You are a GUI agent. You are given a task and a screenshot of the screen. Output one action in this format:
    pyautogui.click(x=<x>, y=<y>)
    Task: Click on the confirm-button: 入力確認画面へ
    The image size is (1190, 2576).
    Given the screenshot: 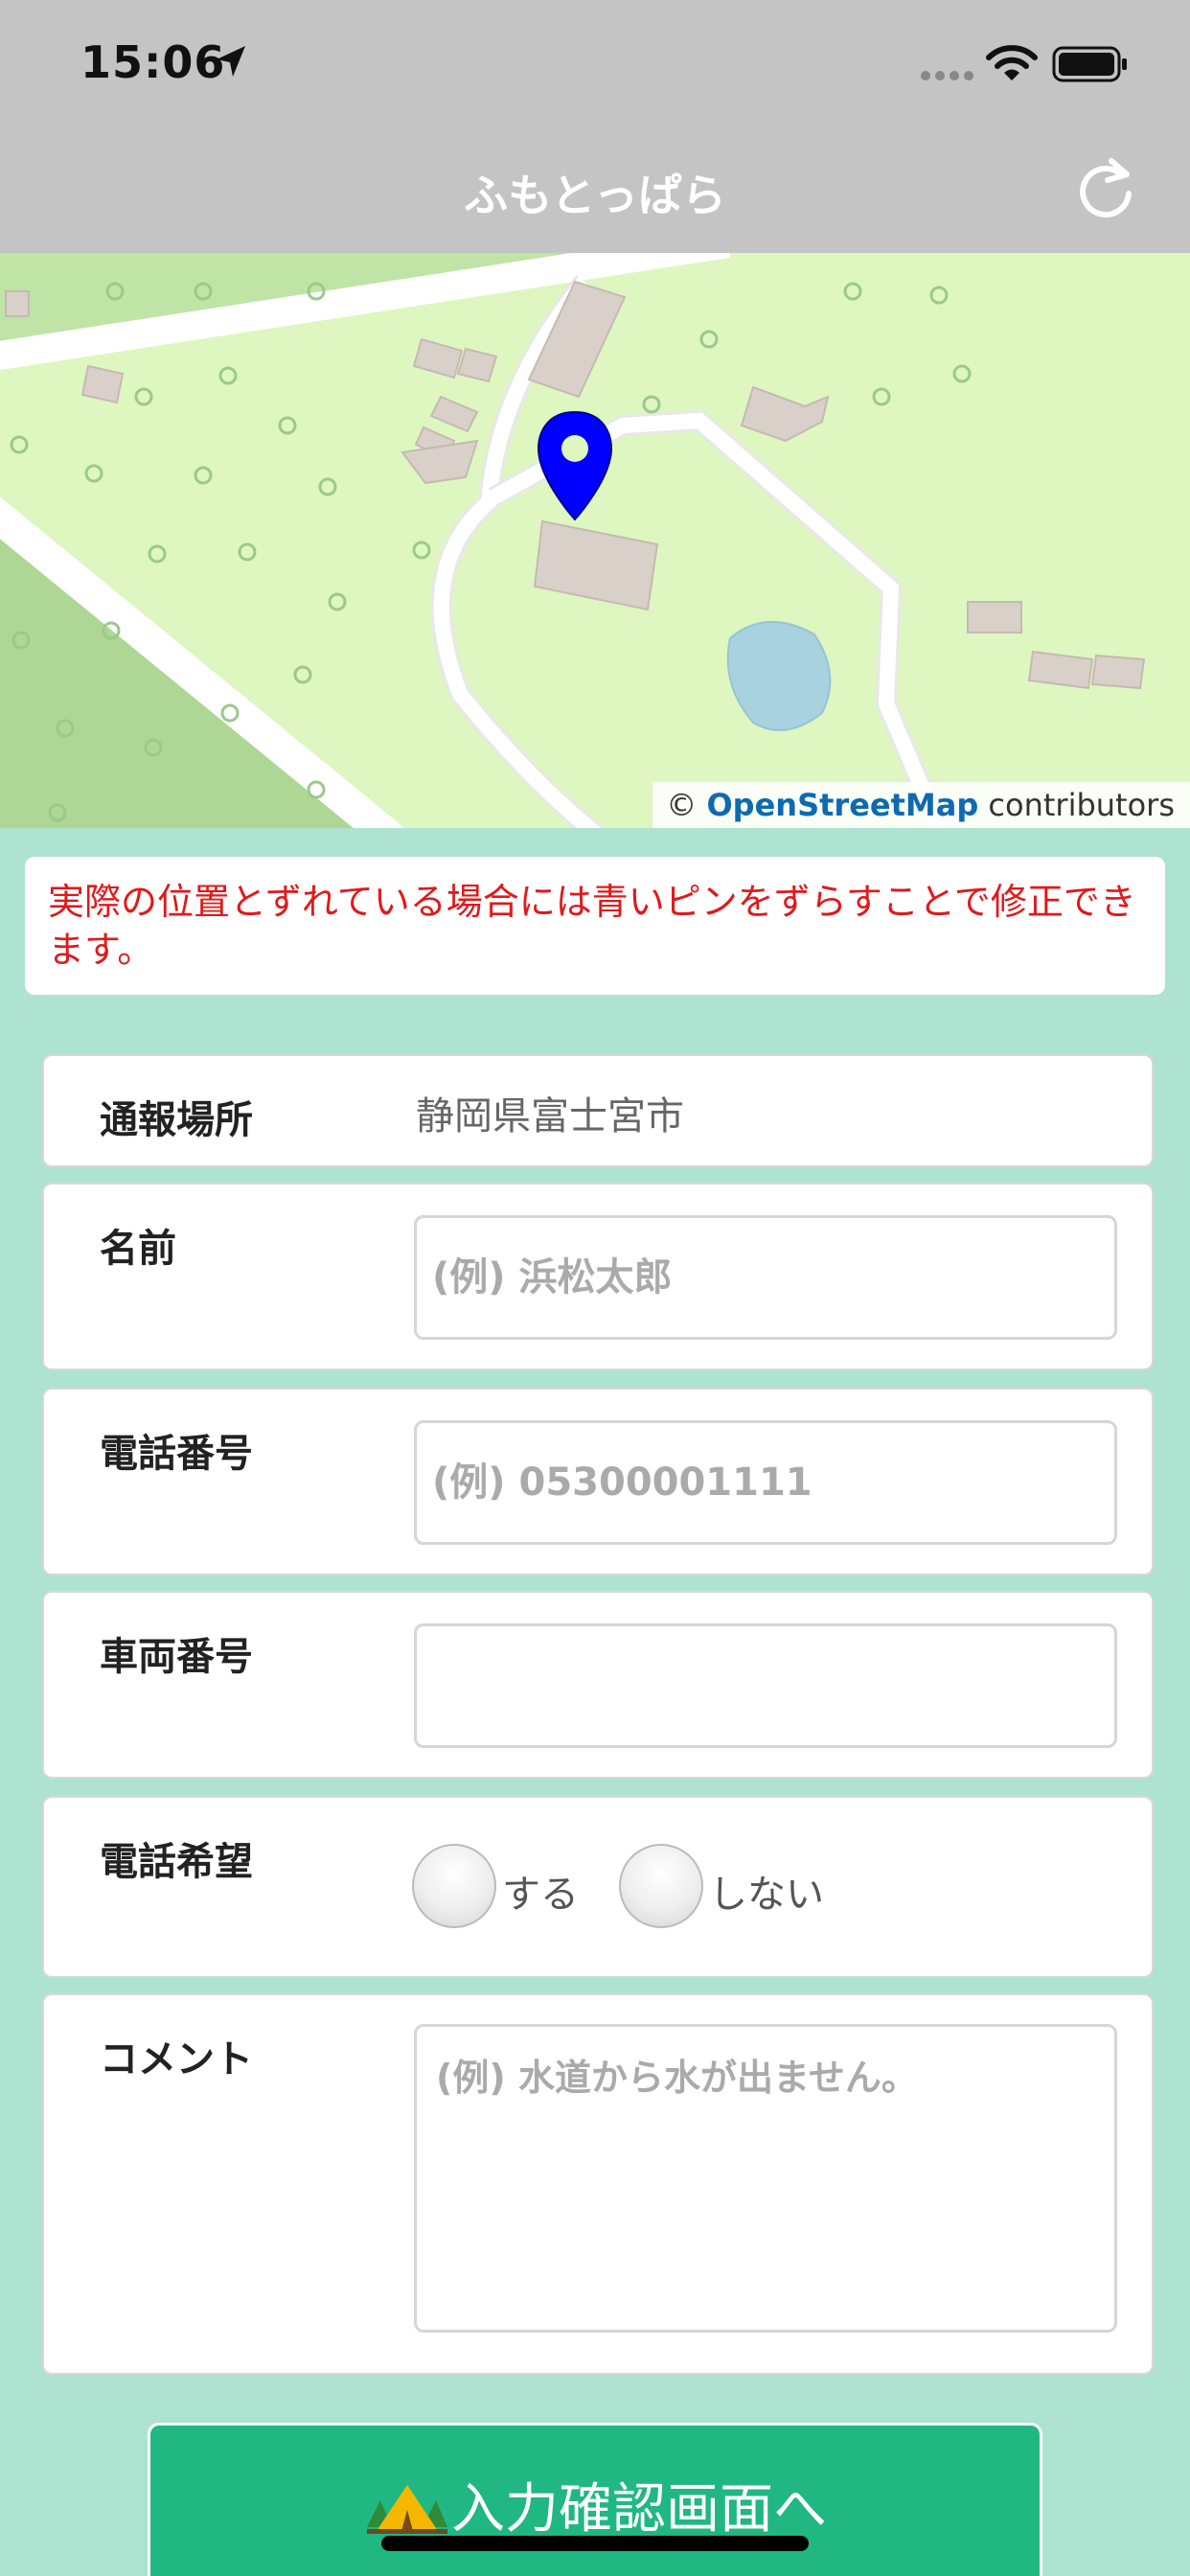 What is the action you would take?
    pyautogui.click(x=595, y=2499)
    